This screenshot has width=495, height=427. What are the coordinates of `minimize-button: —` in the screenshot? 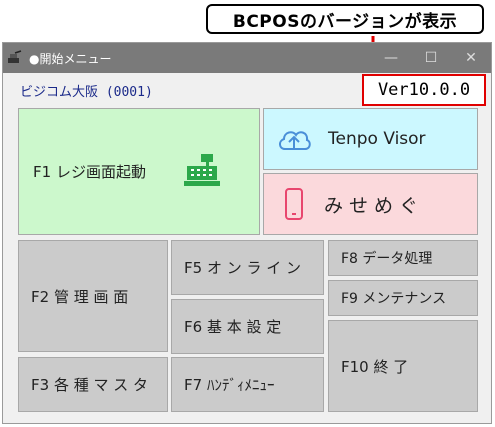 It's located at (391, 58).